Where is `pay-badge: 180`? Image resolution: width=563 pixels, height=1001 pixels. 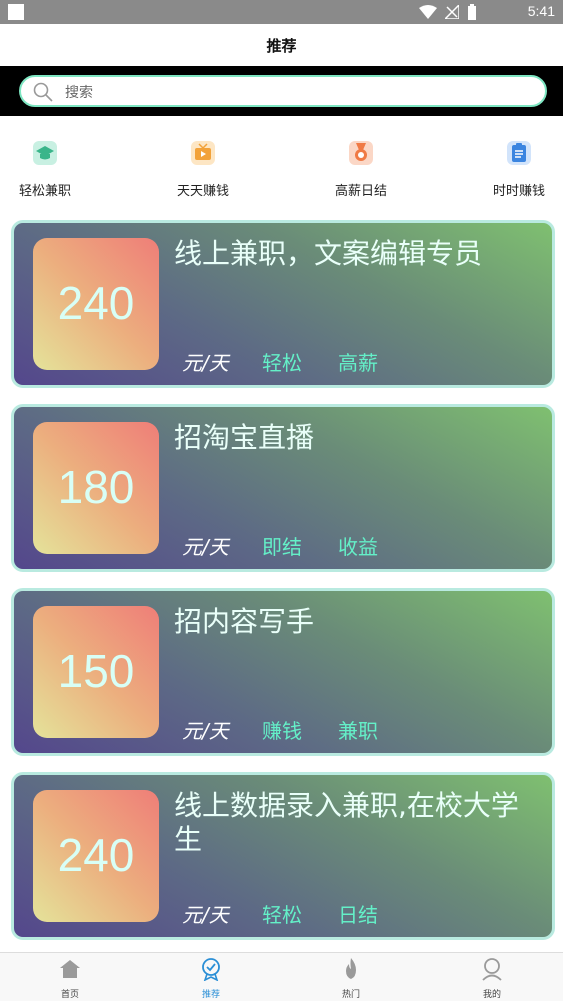
pay-badge: 180 is located at coordinates (96, 488).